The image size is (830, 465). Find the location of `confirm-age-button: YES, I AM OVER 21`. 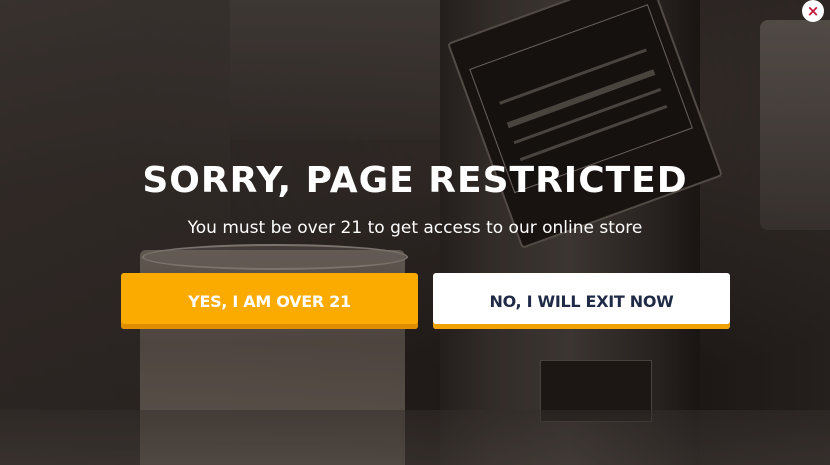

confirm-age-button: YES, I AM OVER 21 is located at coordinates (269, 301).